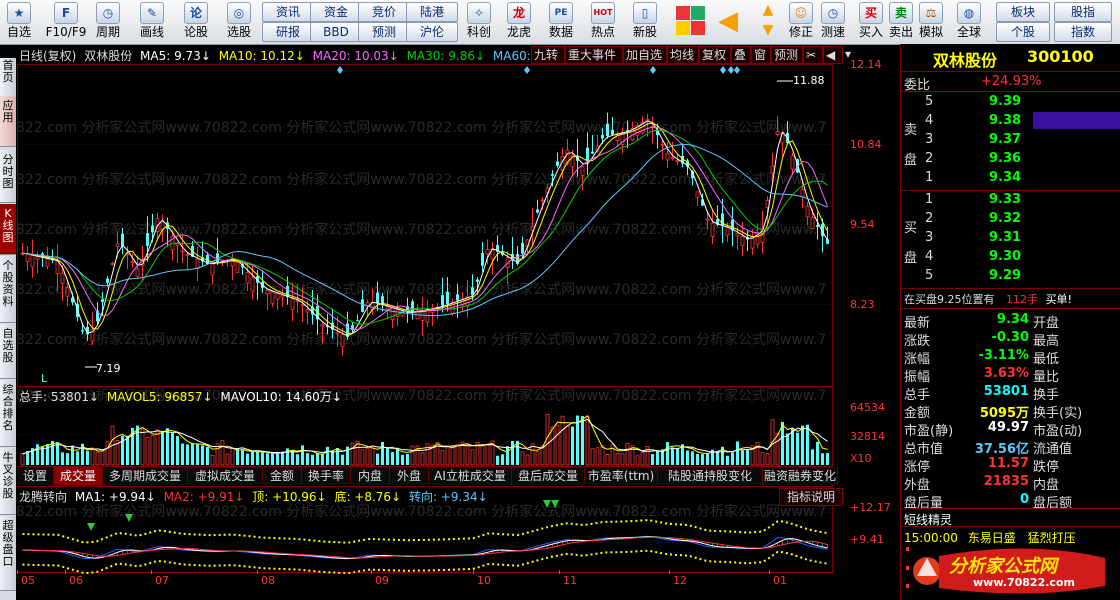 The height and width of the screenshot is (600, 1120). I want to click on indicator-ma2: MA2: +9.91↓, so click(204, 497).